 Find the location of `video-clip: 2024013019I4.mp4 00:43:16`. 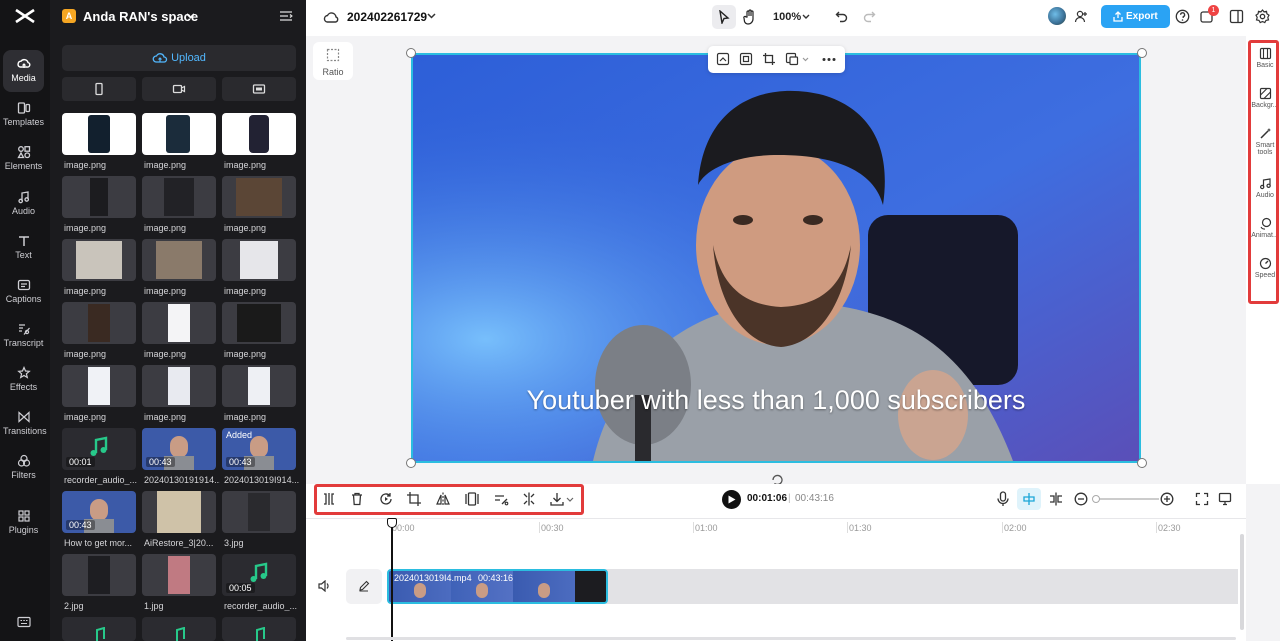

video-clip: 2024013019I4.mp4 00:43:16 is located at coordinates (497, 586).